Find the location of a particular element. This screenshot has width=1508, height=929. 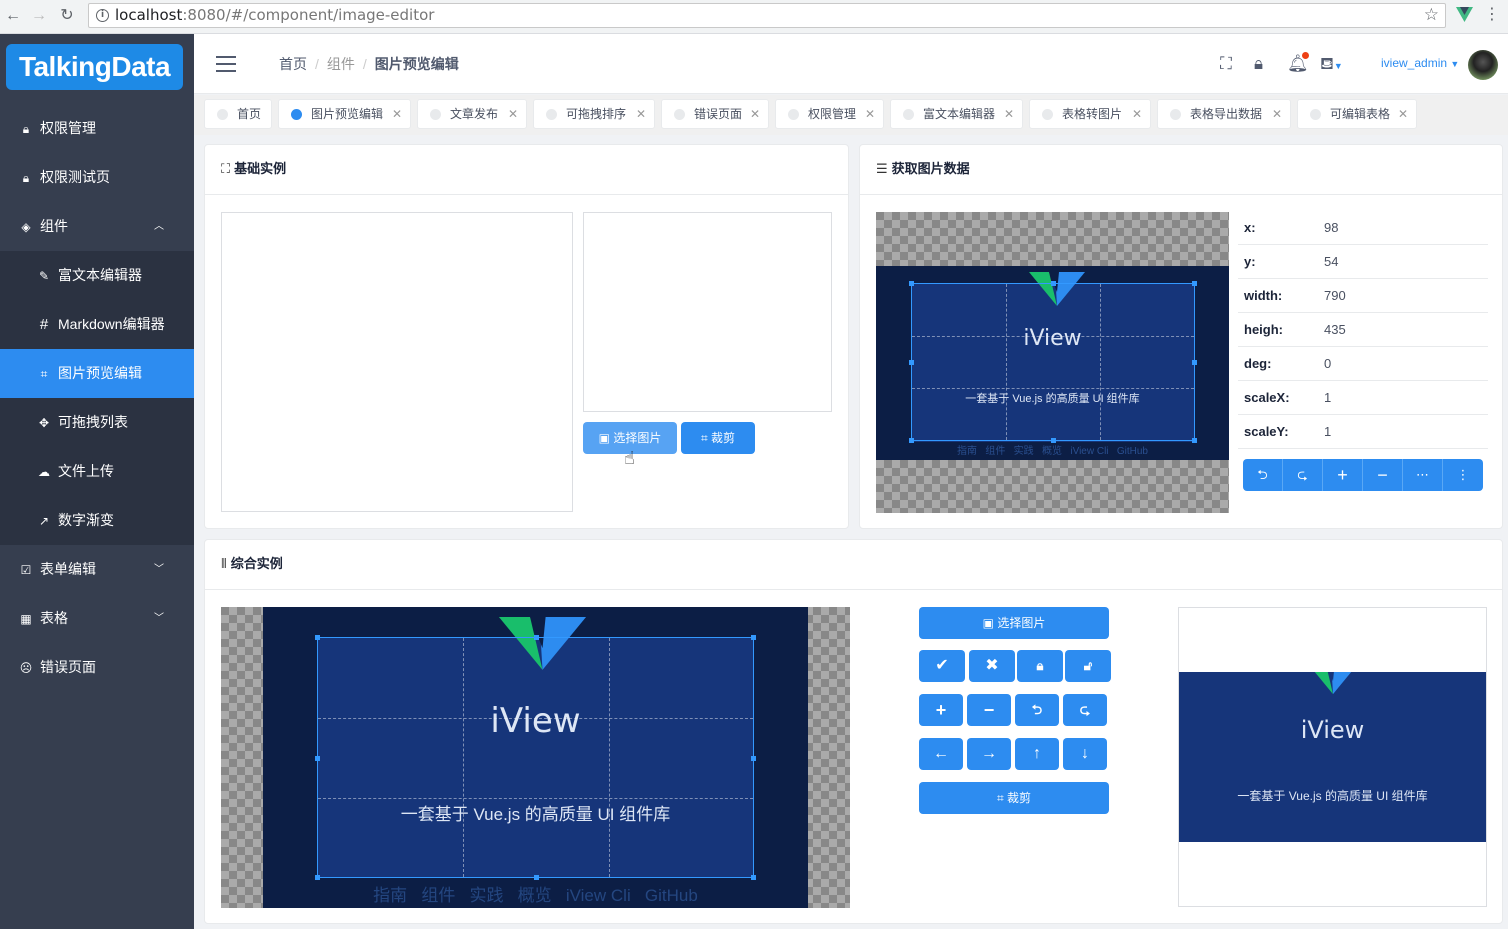

move-right-button: → is located at coordinates (989, 754).